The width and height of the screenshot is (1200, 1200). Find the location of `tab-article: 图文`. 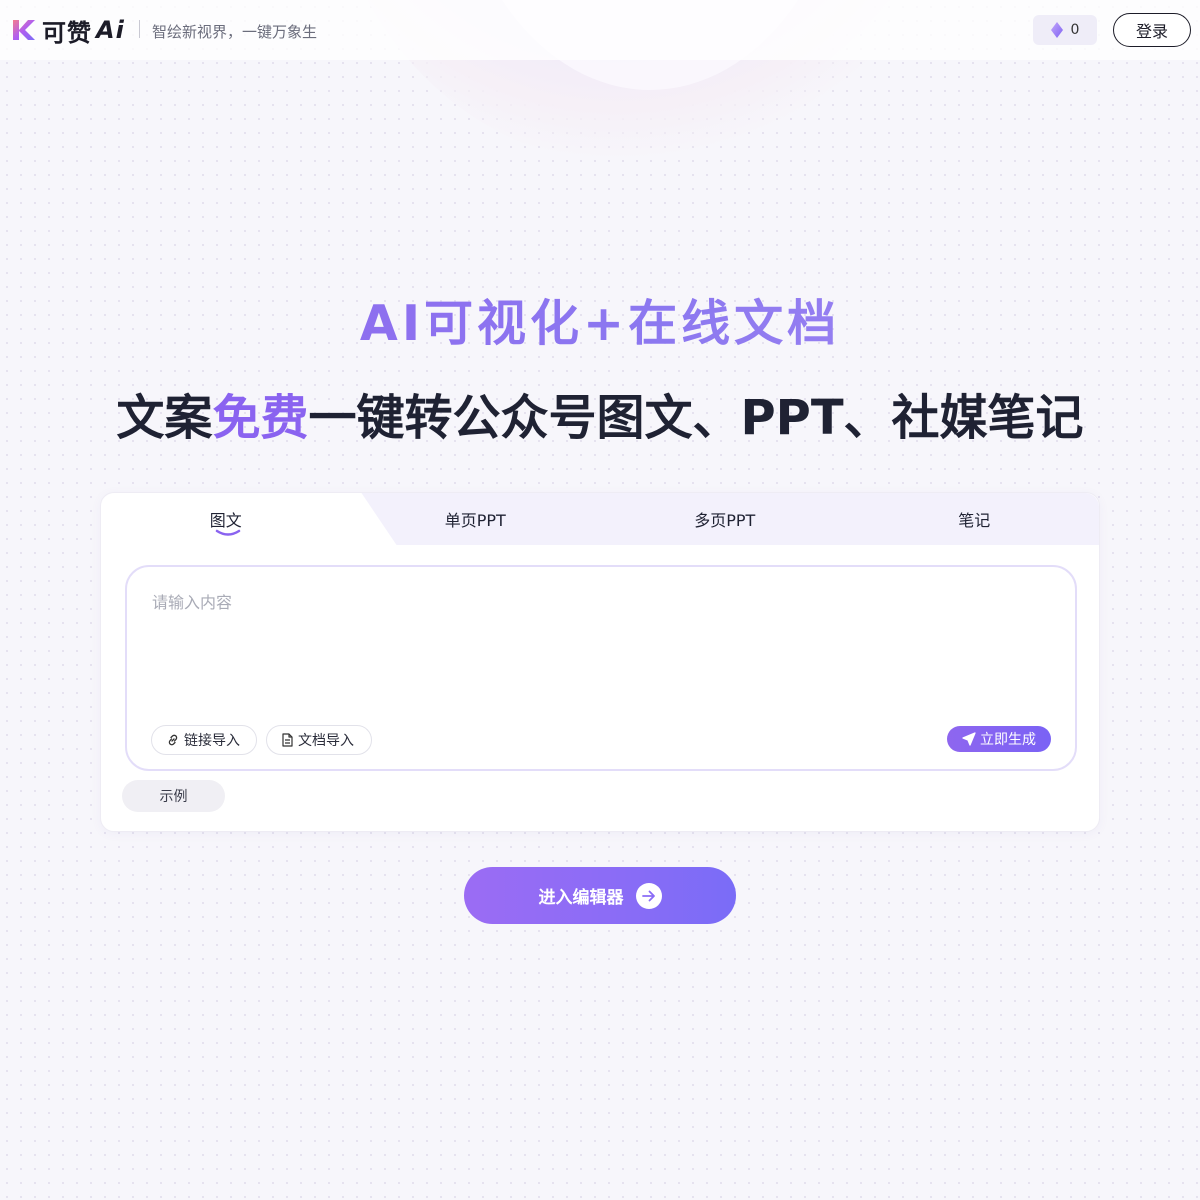

tab-article: 图文 is located at coordinates (226, 519).